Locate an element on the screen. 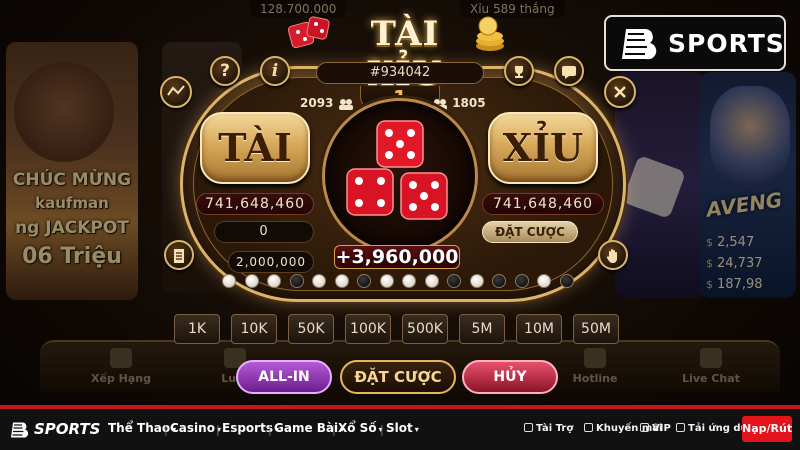 This screenshot has width=800, height=450. chip-button: 10K is located at coordinates (254, 329).